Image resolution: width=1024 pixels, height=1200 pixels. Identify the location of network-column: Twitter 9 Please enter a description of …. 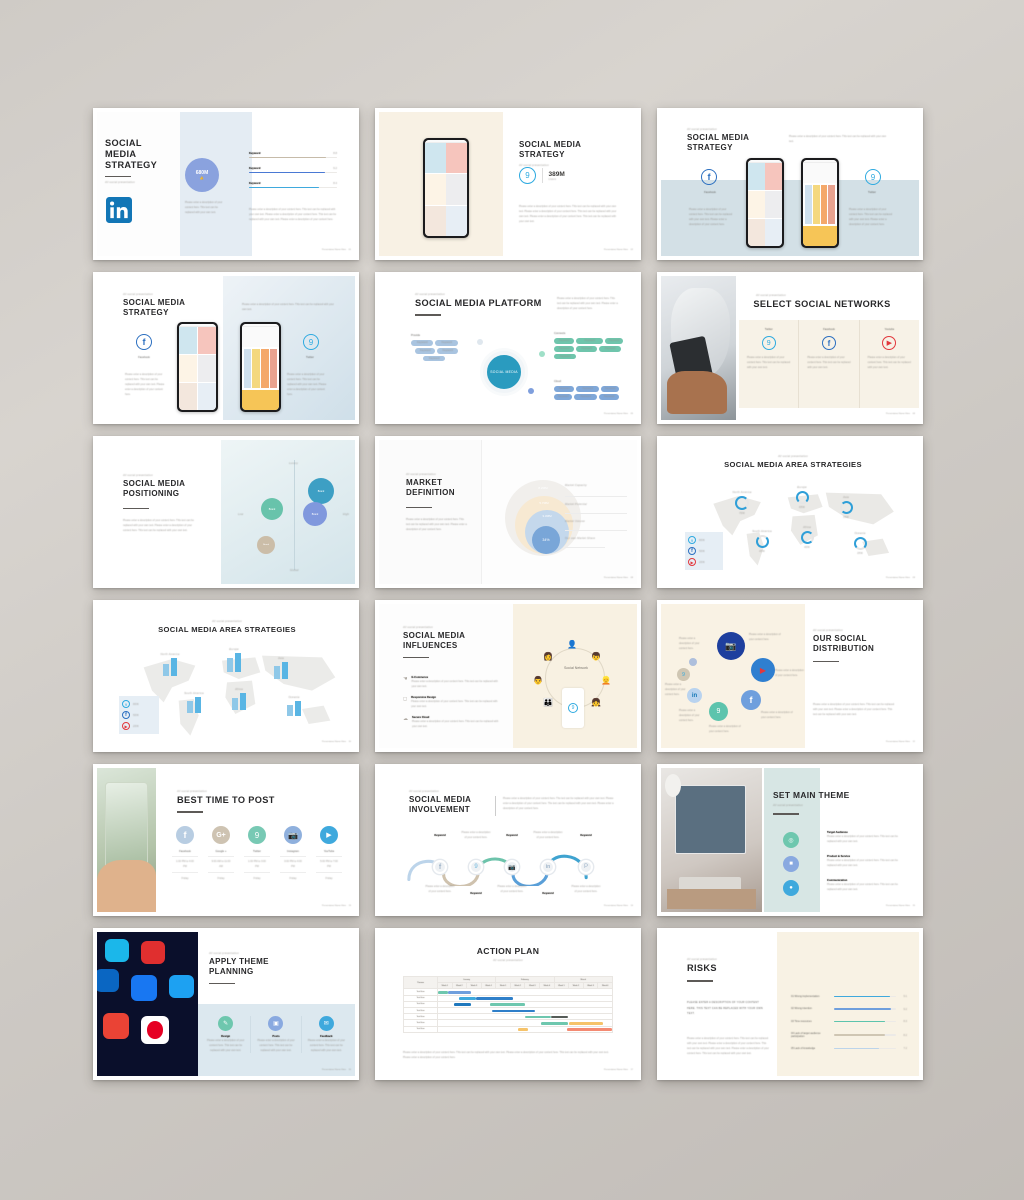
(769, 364).